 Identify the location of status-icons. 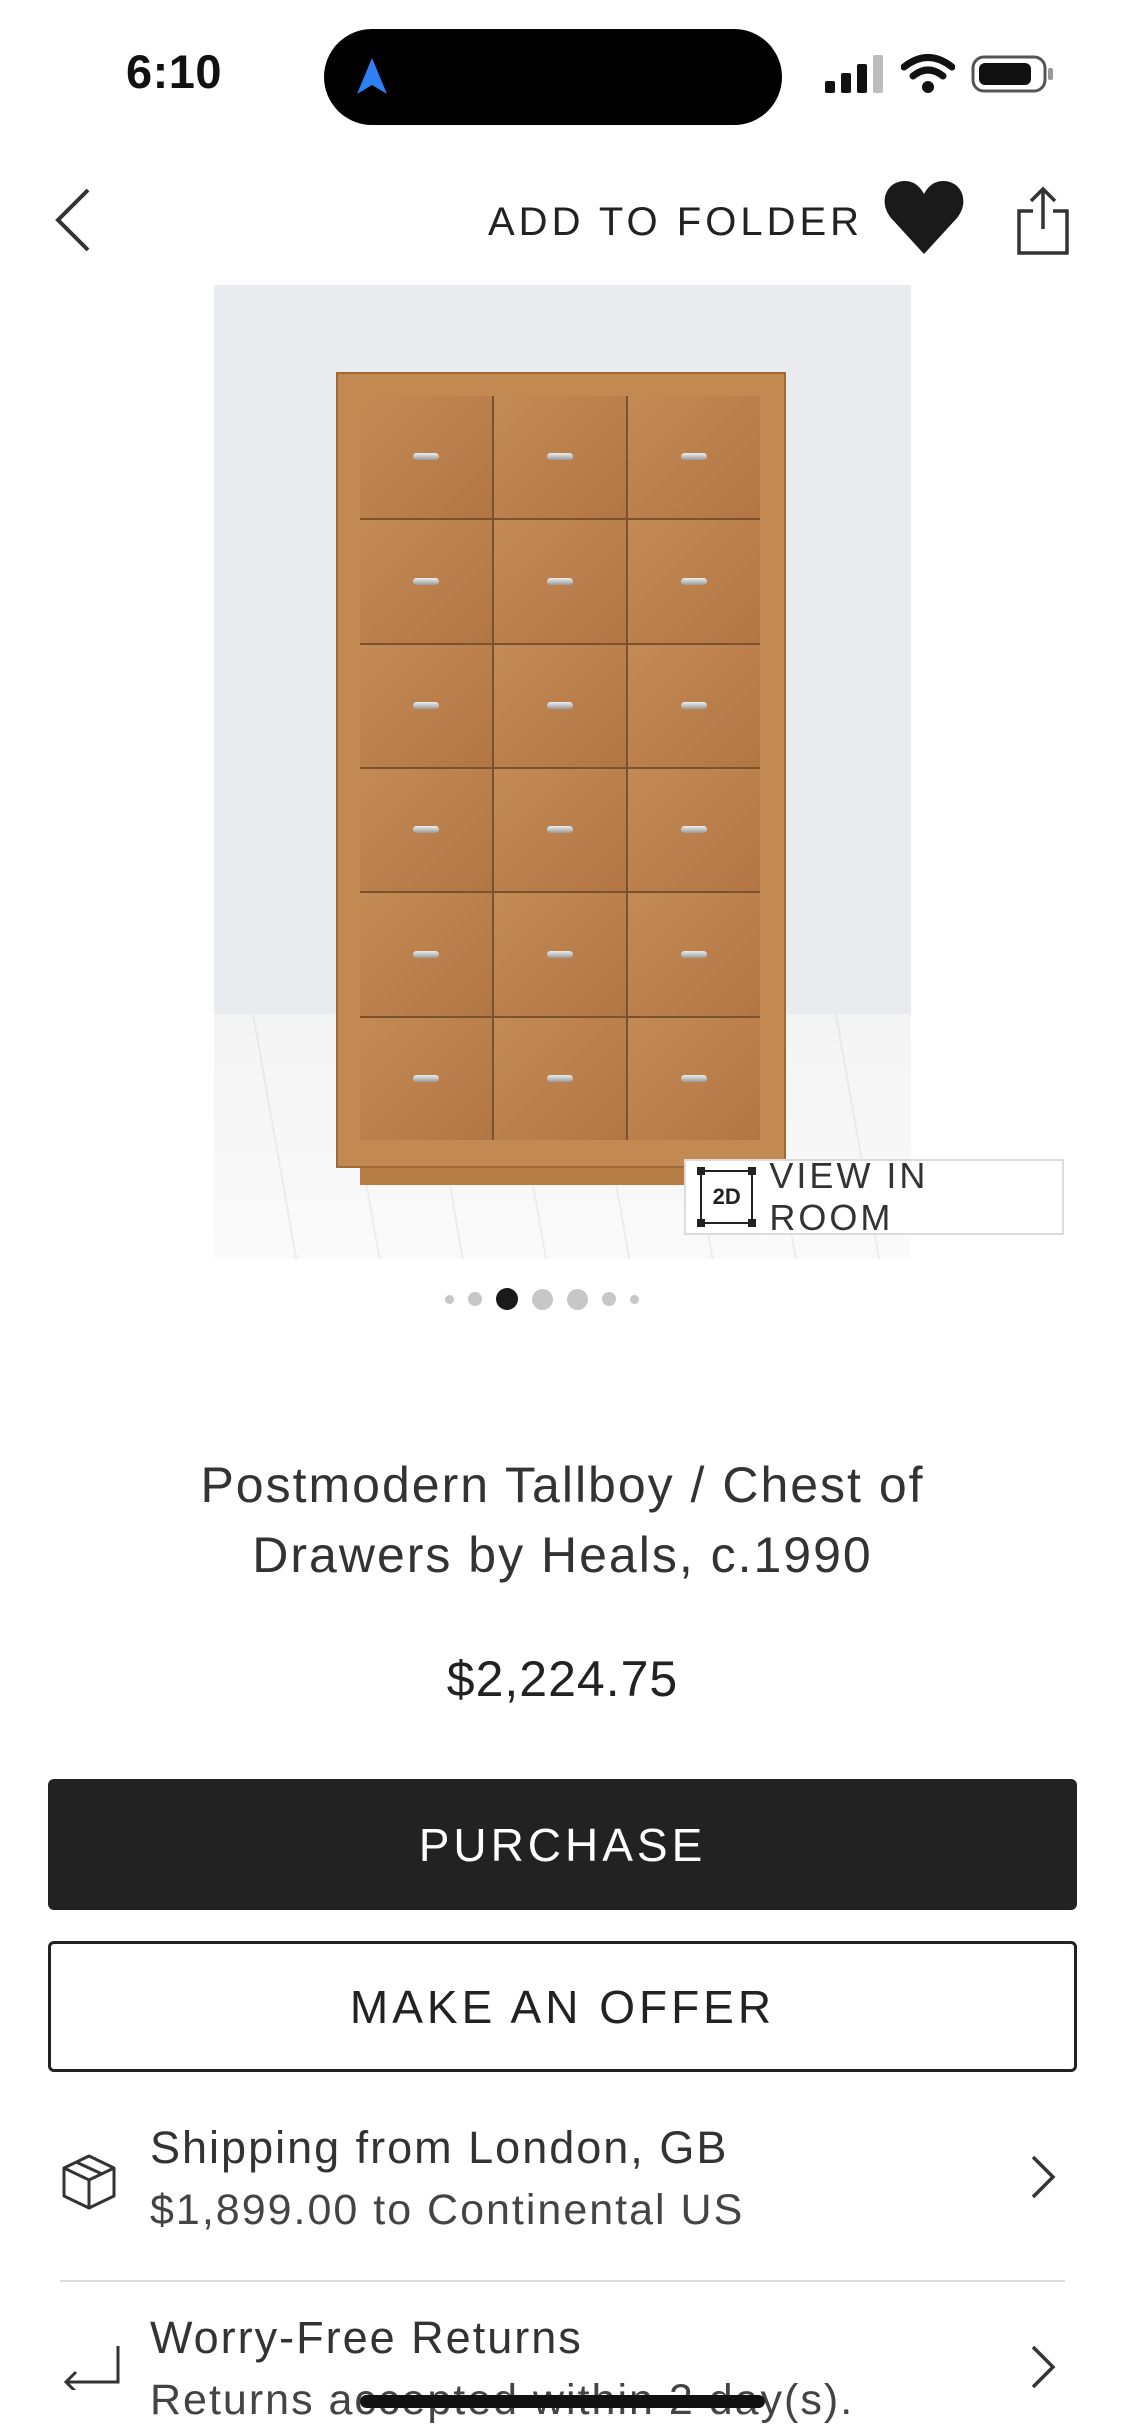
(940, 74).